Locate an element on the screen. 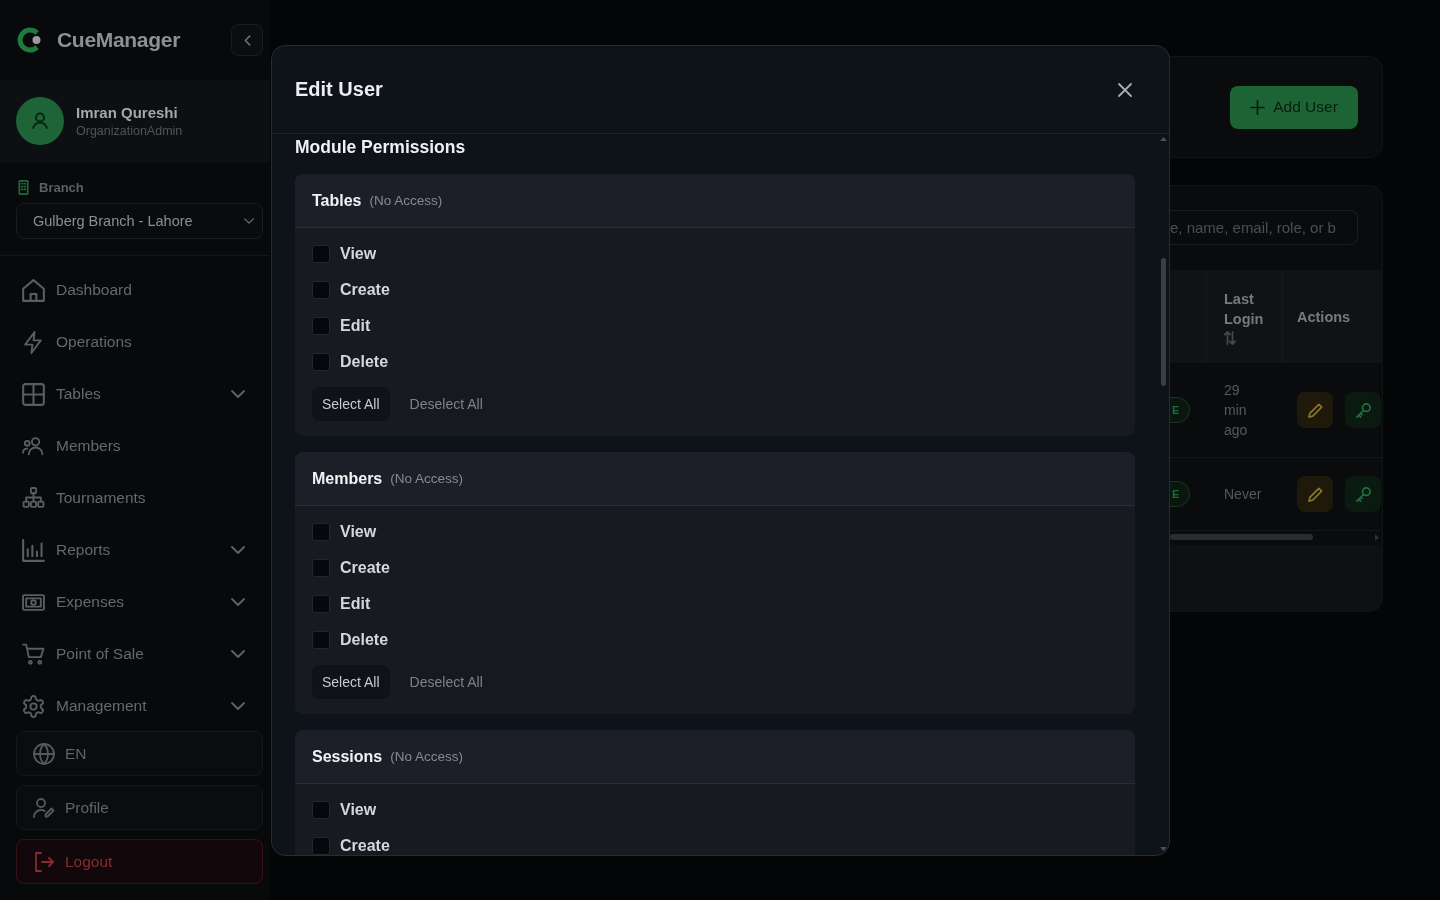 The height and width of the screenshot is (900, 1440). hierarchy-icon is located at coordinates (33, 498).